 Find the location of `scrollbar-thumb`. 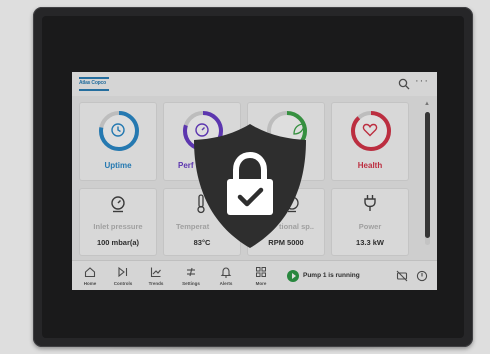

scrollbar-thumb is located at coordinates (427, 175).